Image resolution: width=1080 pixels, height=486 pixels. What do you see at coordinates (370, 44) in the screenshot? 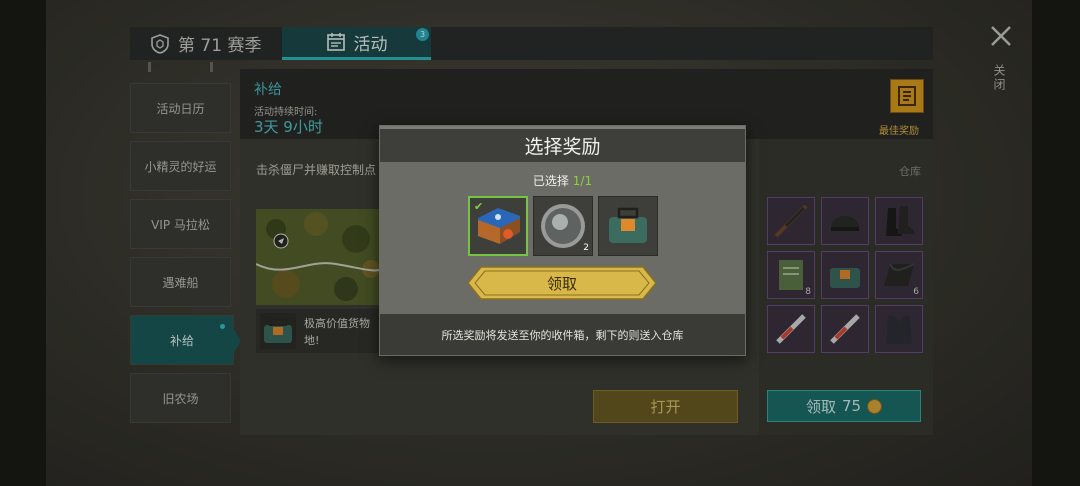
I see `tab-event-label: 活动` at bounding box center [370, 44].